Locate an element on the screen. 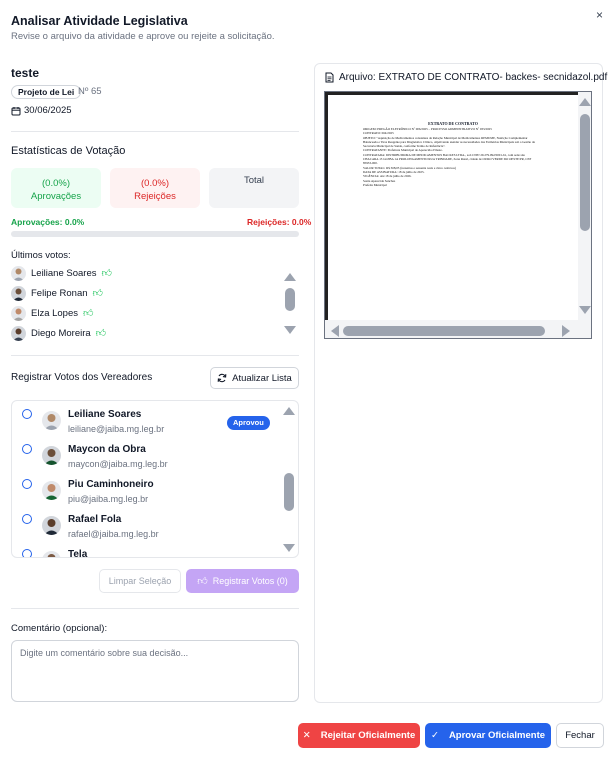 The height and width of the screenshot is (761, 613). councilor-name: Rafael Fola is located at coordinates (95, 519).